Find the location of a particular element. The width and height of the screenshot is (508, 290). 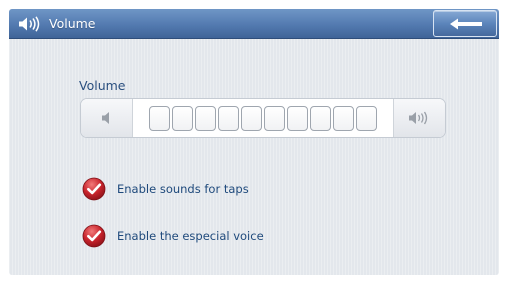

volume-down-button is located at coordinates (107, 118).